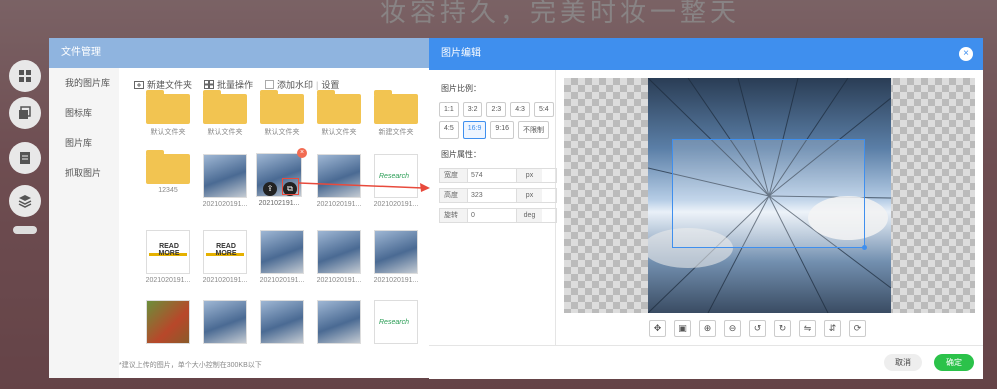  What do you see at coordinates (496, 120) in the screenshot?
I see `ratio-options: 1:1 3:2 2:3 4:3 5:4 4:5 16:9 9:16 不限制` at bounding box center [496, 120].